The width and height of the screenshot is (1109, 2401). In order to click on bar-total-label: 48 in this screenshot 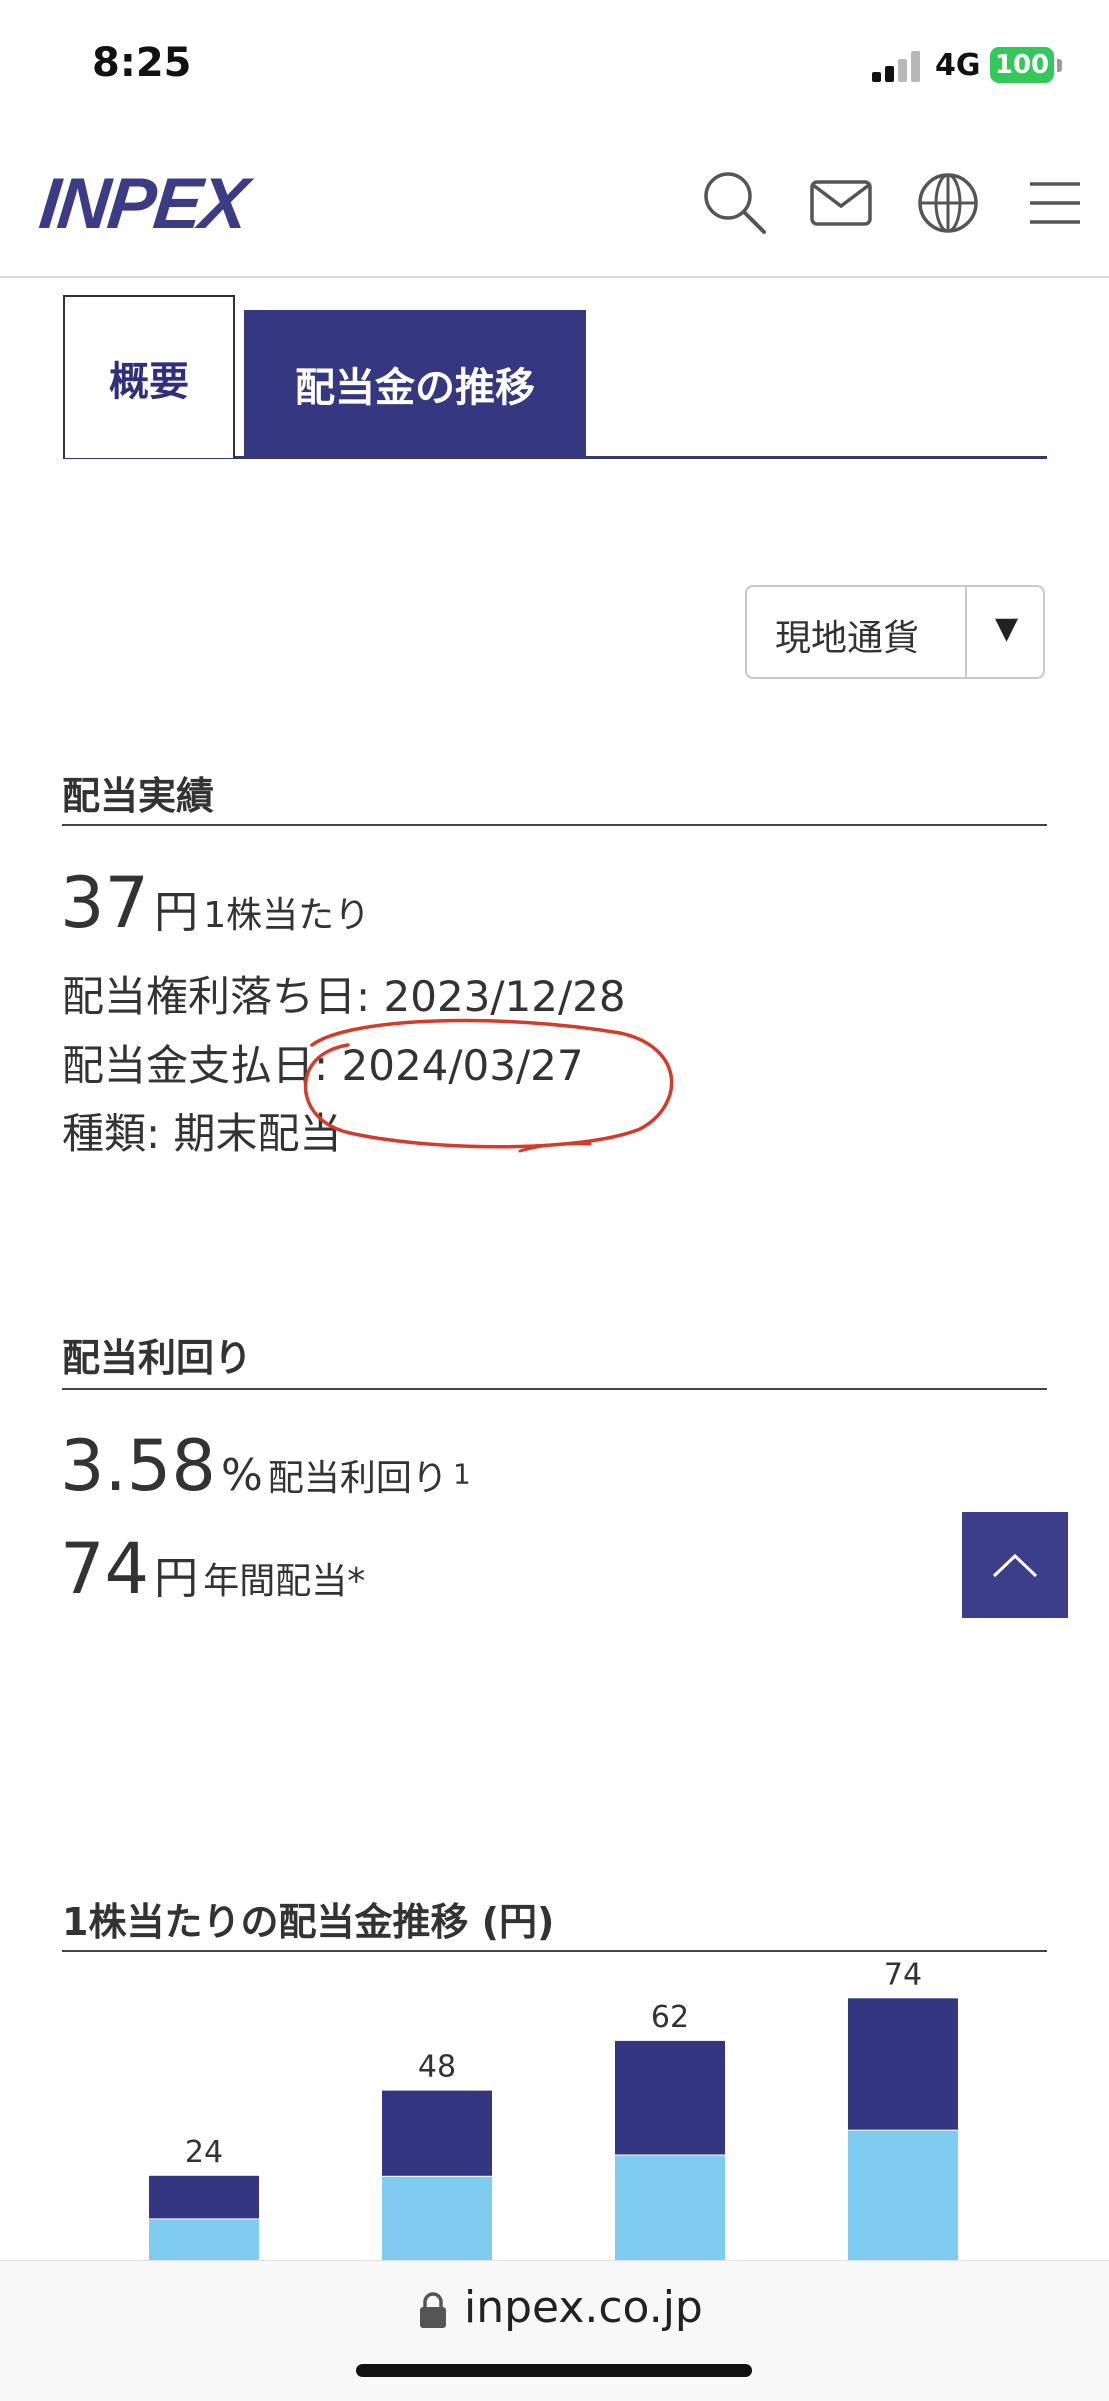, I will do `click(437, 2067)`.